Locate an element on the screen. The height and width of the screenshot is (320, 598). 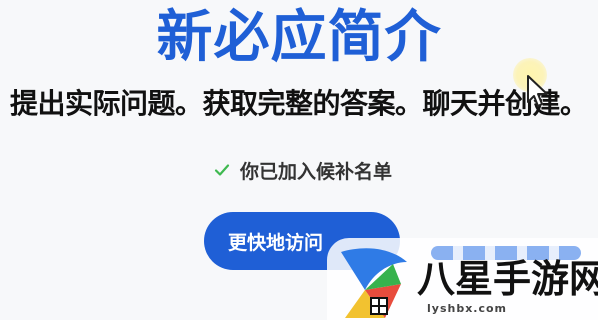
page-subtitle: 提出实际问题。获取完整的答案。聊天并创建。 is located at coordinates (299, 103).